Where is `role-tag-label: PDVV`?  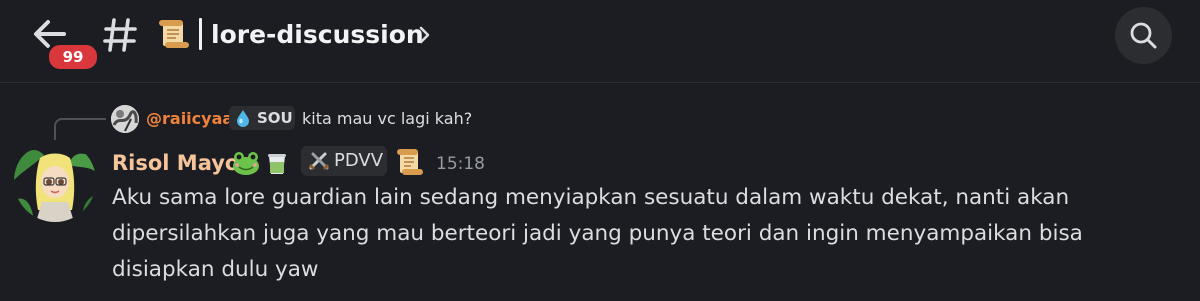 role-tag-label: PDVV is located at coordinates (359, 160).